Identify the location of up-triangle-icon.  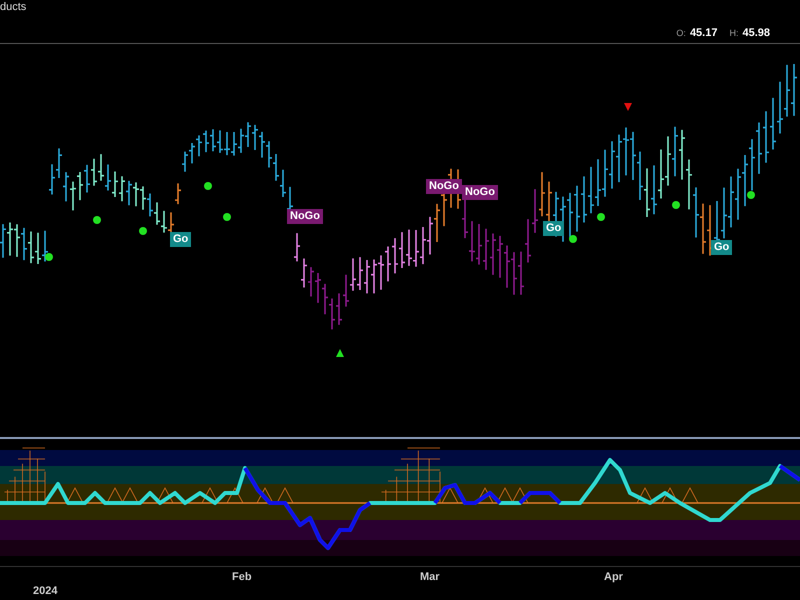
(340, 353).